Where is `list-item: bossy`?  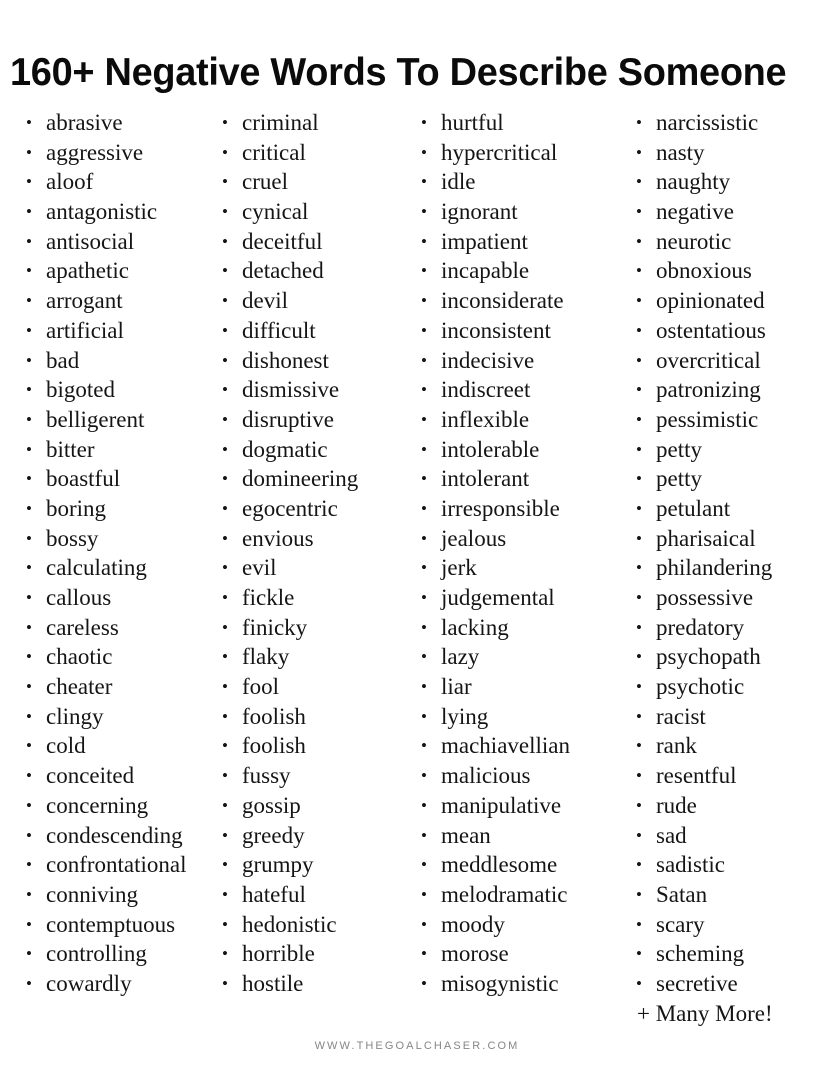
list-item: bossy is located at coordinates (120, 539).